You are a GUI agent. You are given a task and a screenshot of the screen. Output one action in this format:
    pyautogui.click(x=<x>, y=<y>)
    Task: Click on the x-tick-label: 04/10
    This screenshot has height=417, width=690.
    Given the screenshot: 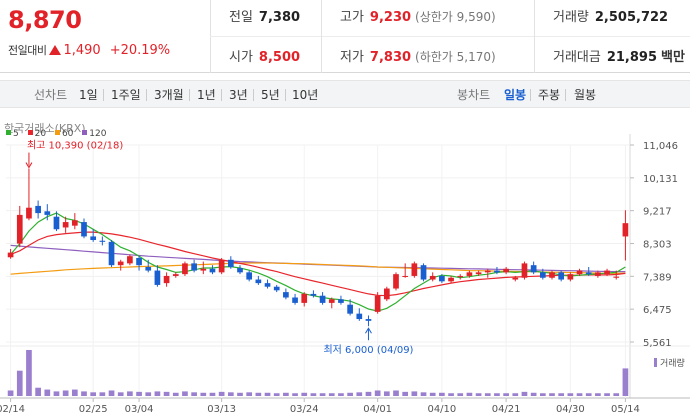 What is the action you would take?
    pyautogui.click(x=441, y=409)
    